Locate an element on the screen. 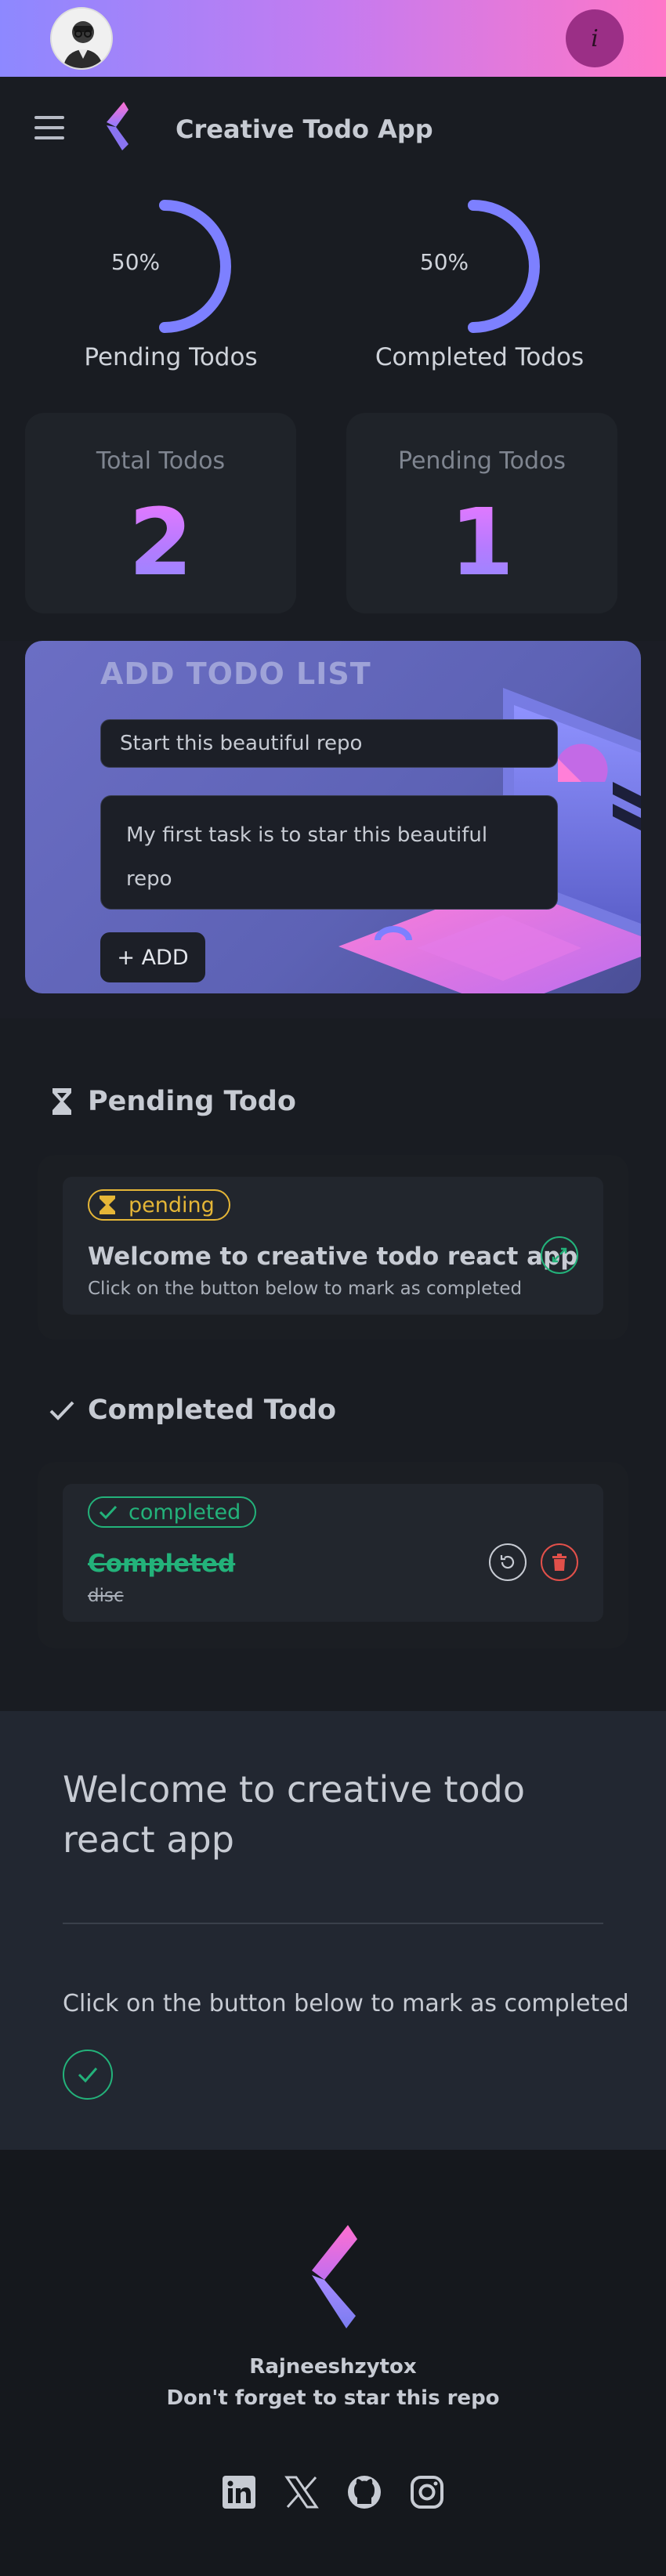  footer-message: Don't forget to star this repo is located at coordinates (333, 2398).